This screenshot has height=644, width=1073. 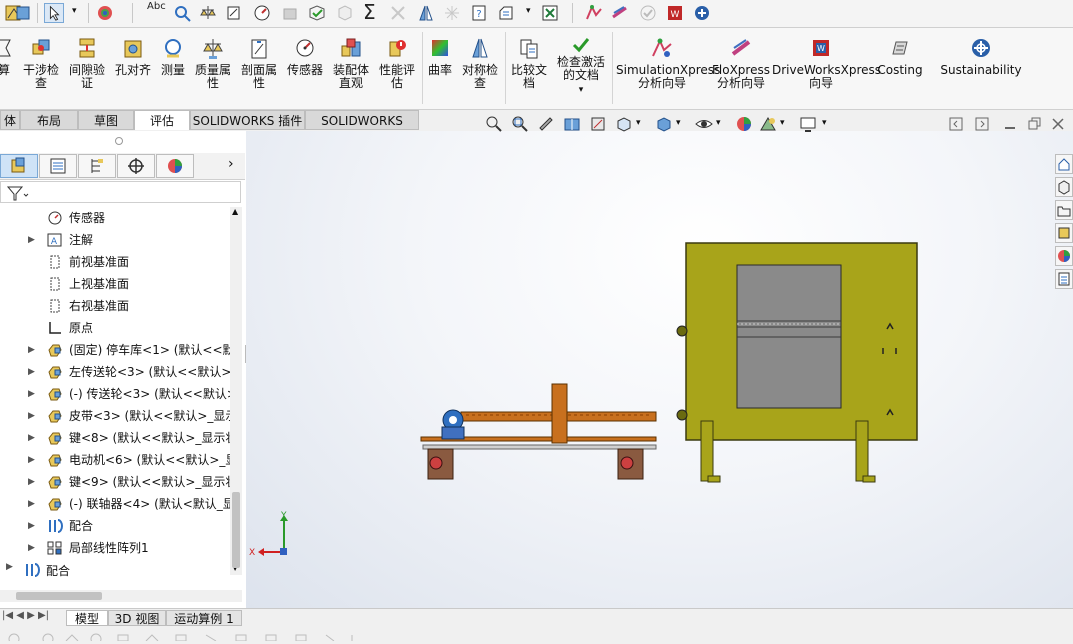 I want to click on hole-alignment-button: 孔对齐, so click(x=133, y=56).